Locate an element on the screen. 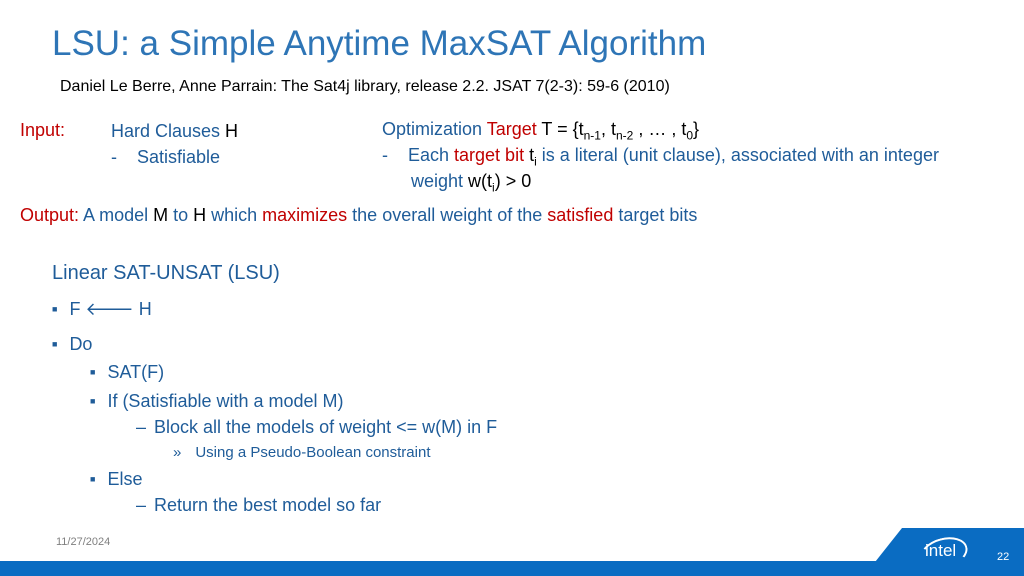 This screenshot has width=1024, height=576. list-item: ■ SAT(F) is located at coordinates (127, 372).